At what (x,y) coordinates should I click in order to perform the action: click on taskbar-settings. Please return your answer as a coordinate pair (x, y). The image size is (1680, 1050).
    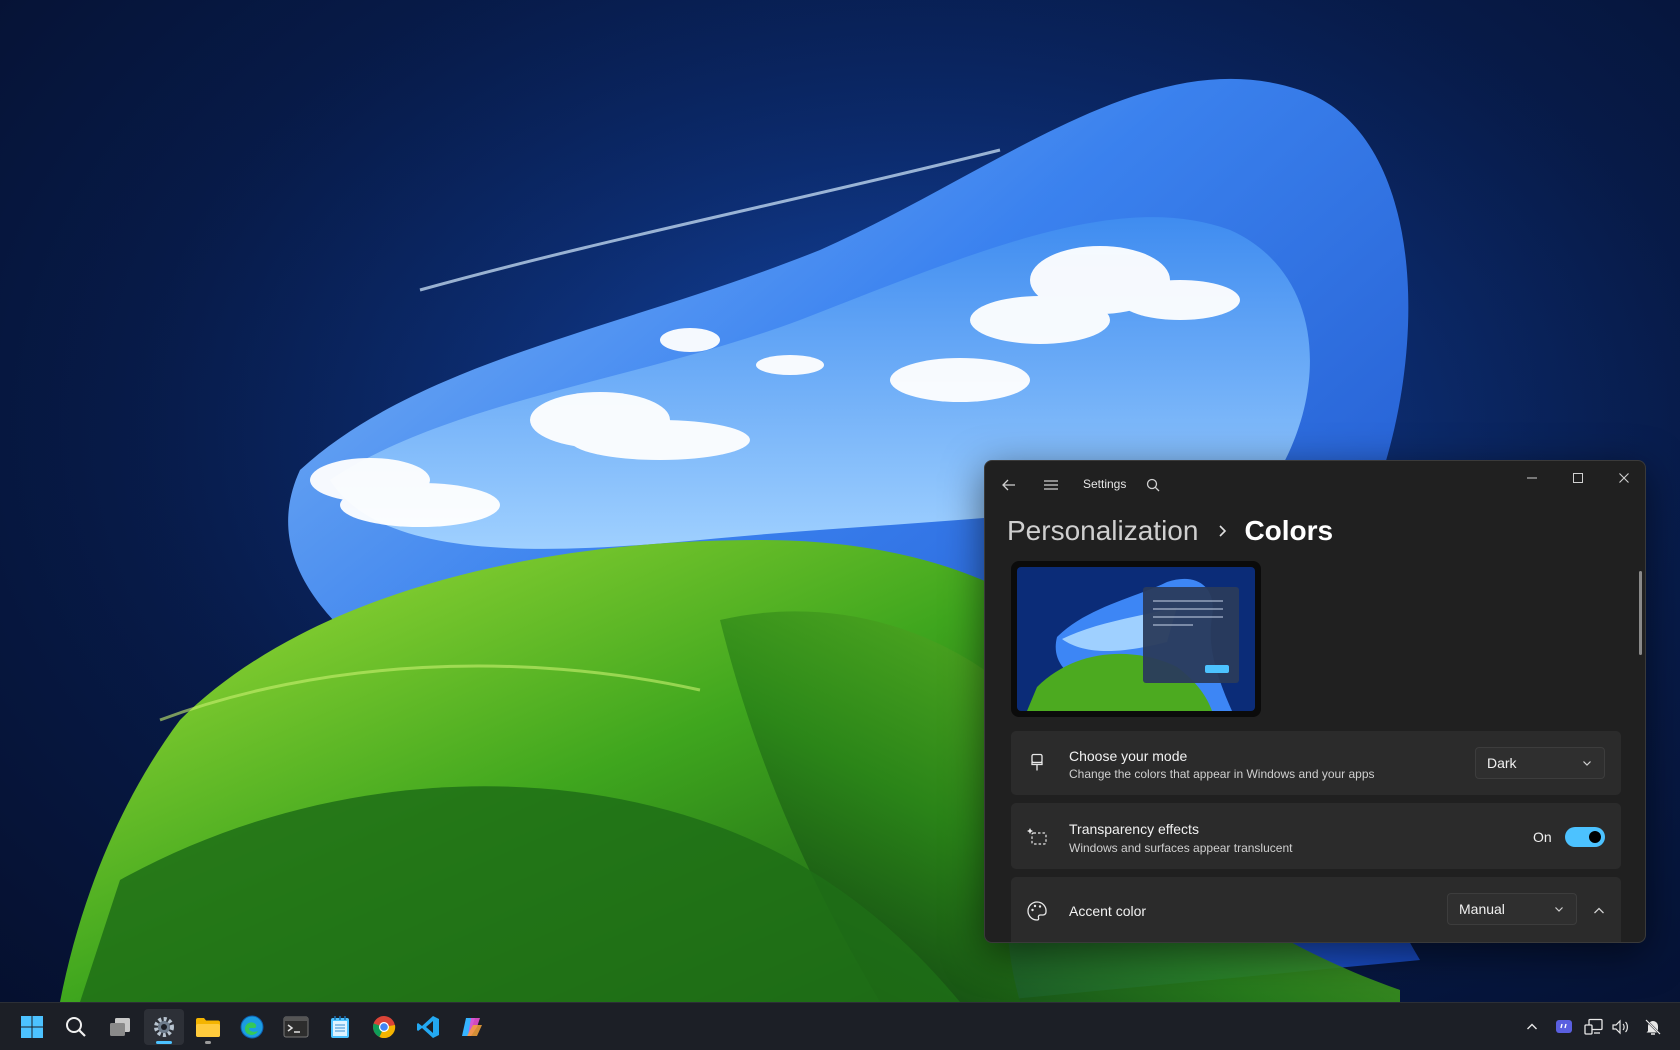
    Looking at the image, I should click on (164, 1027).